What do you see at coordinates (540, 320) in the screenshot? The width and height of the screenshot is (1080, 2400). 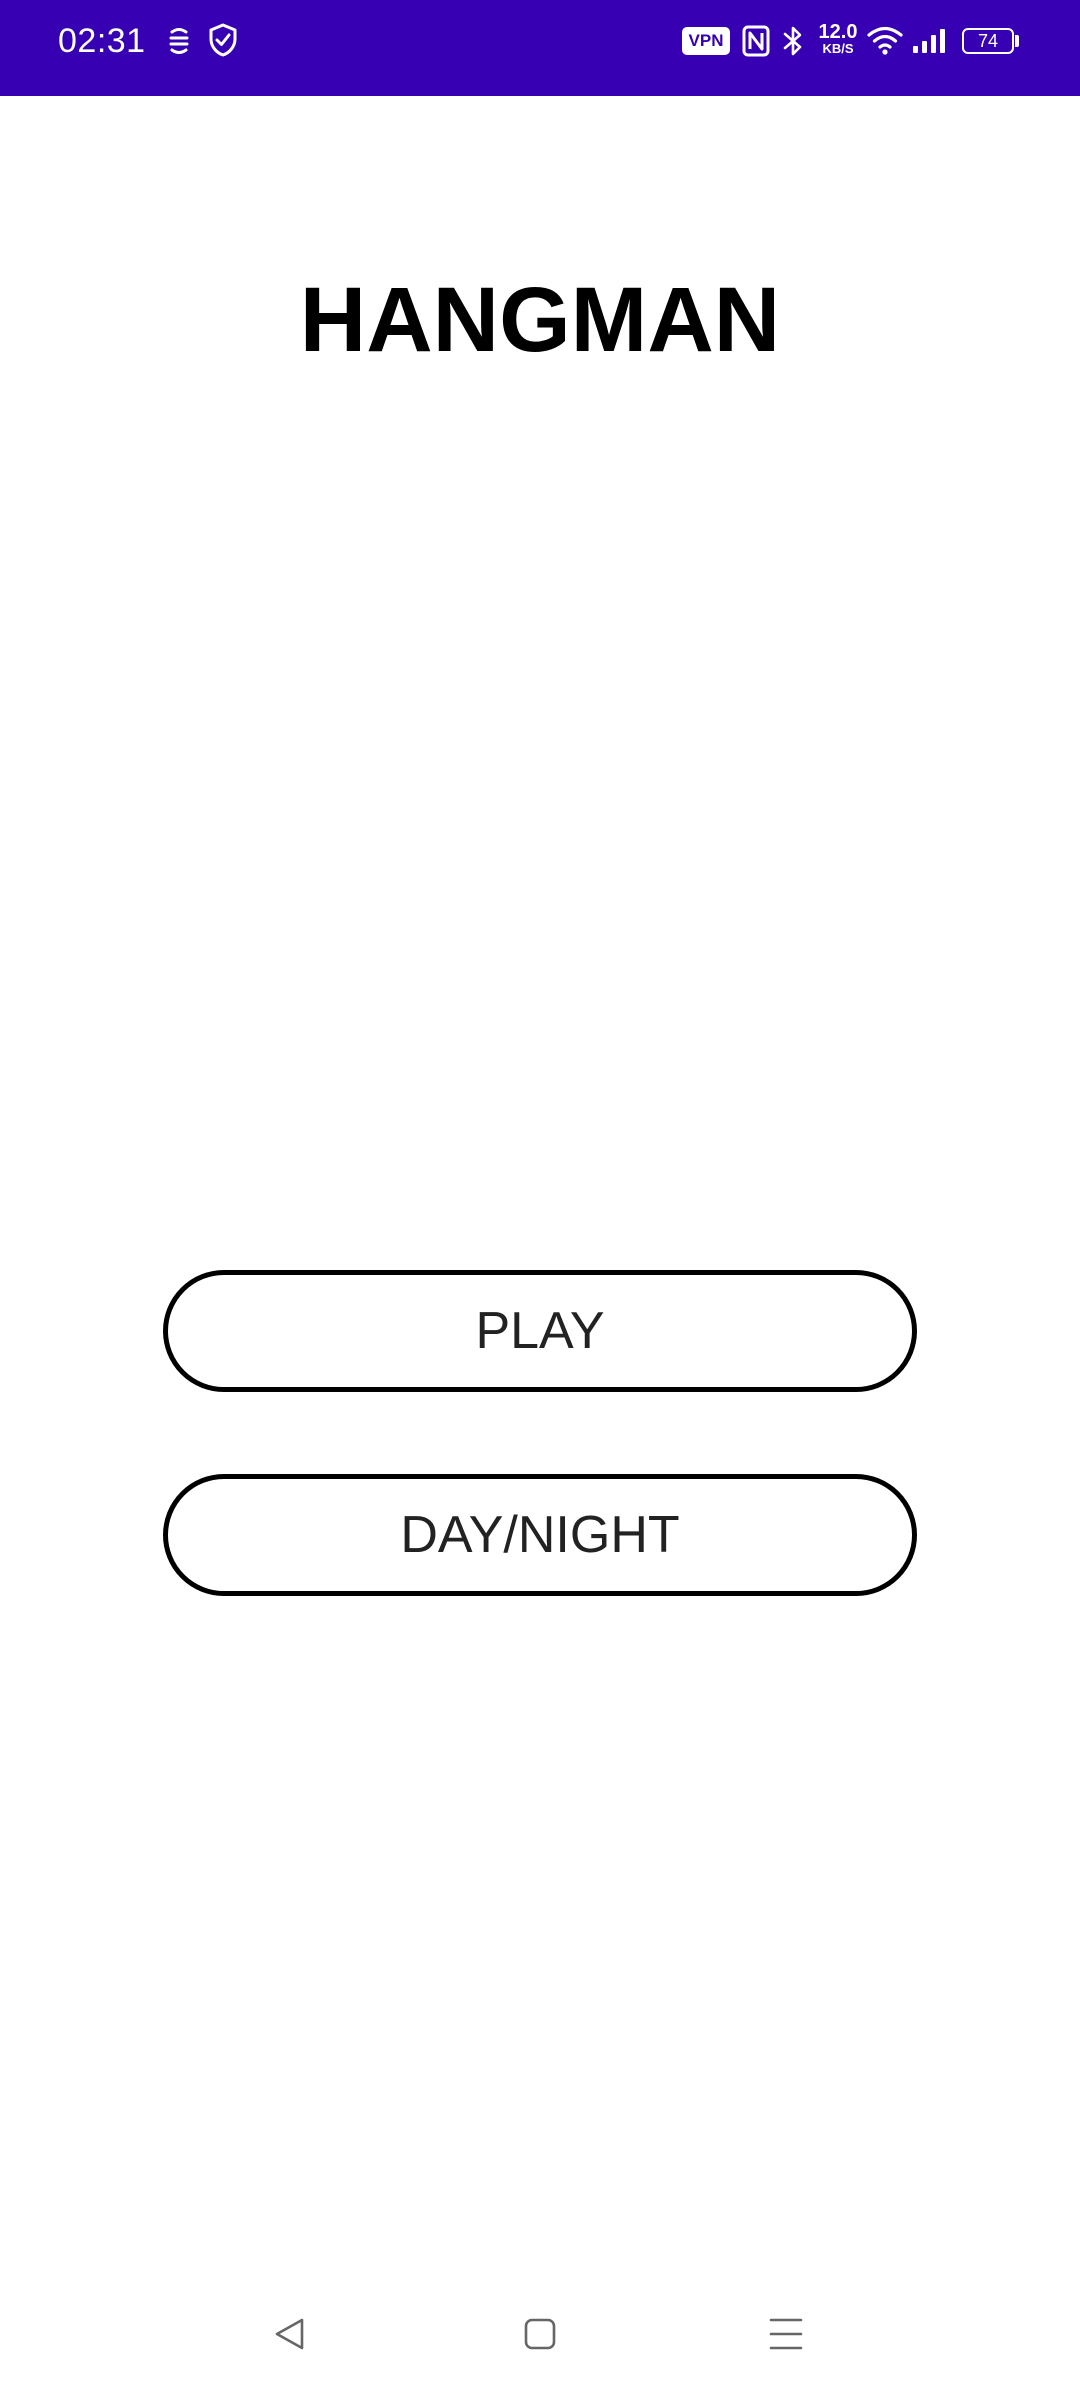 I see `app-title: HANGMAN` at bounding box center [540, 320].